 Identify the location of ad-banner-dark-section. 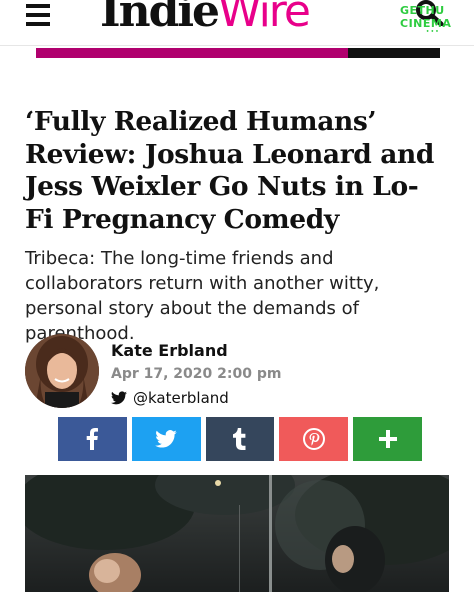
(394, 53).